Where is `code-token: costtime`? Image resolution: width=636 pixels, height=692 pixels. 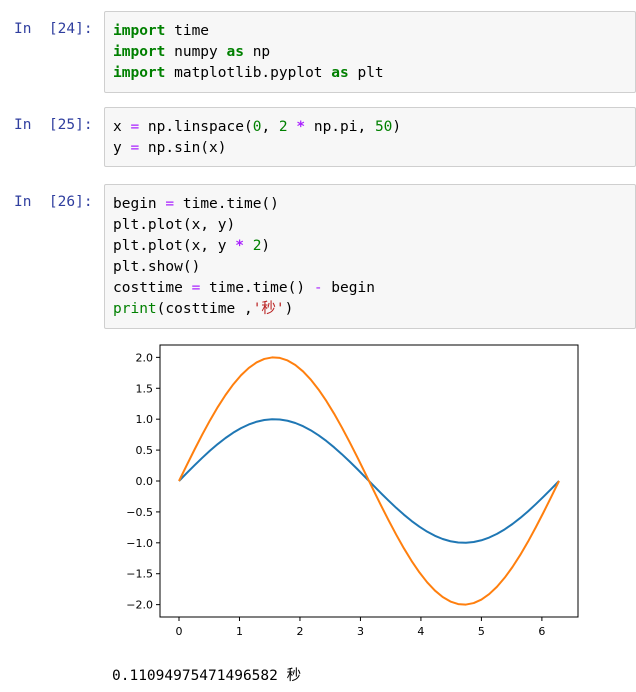 code-token: costtime is located at coordinates (152, 288).